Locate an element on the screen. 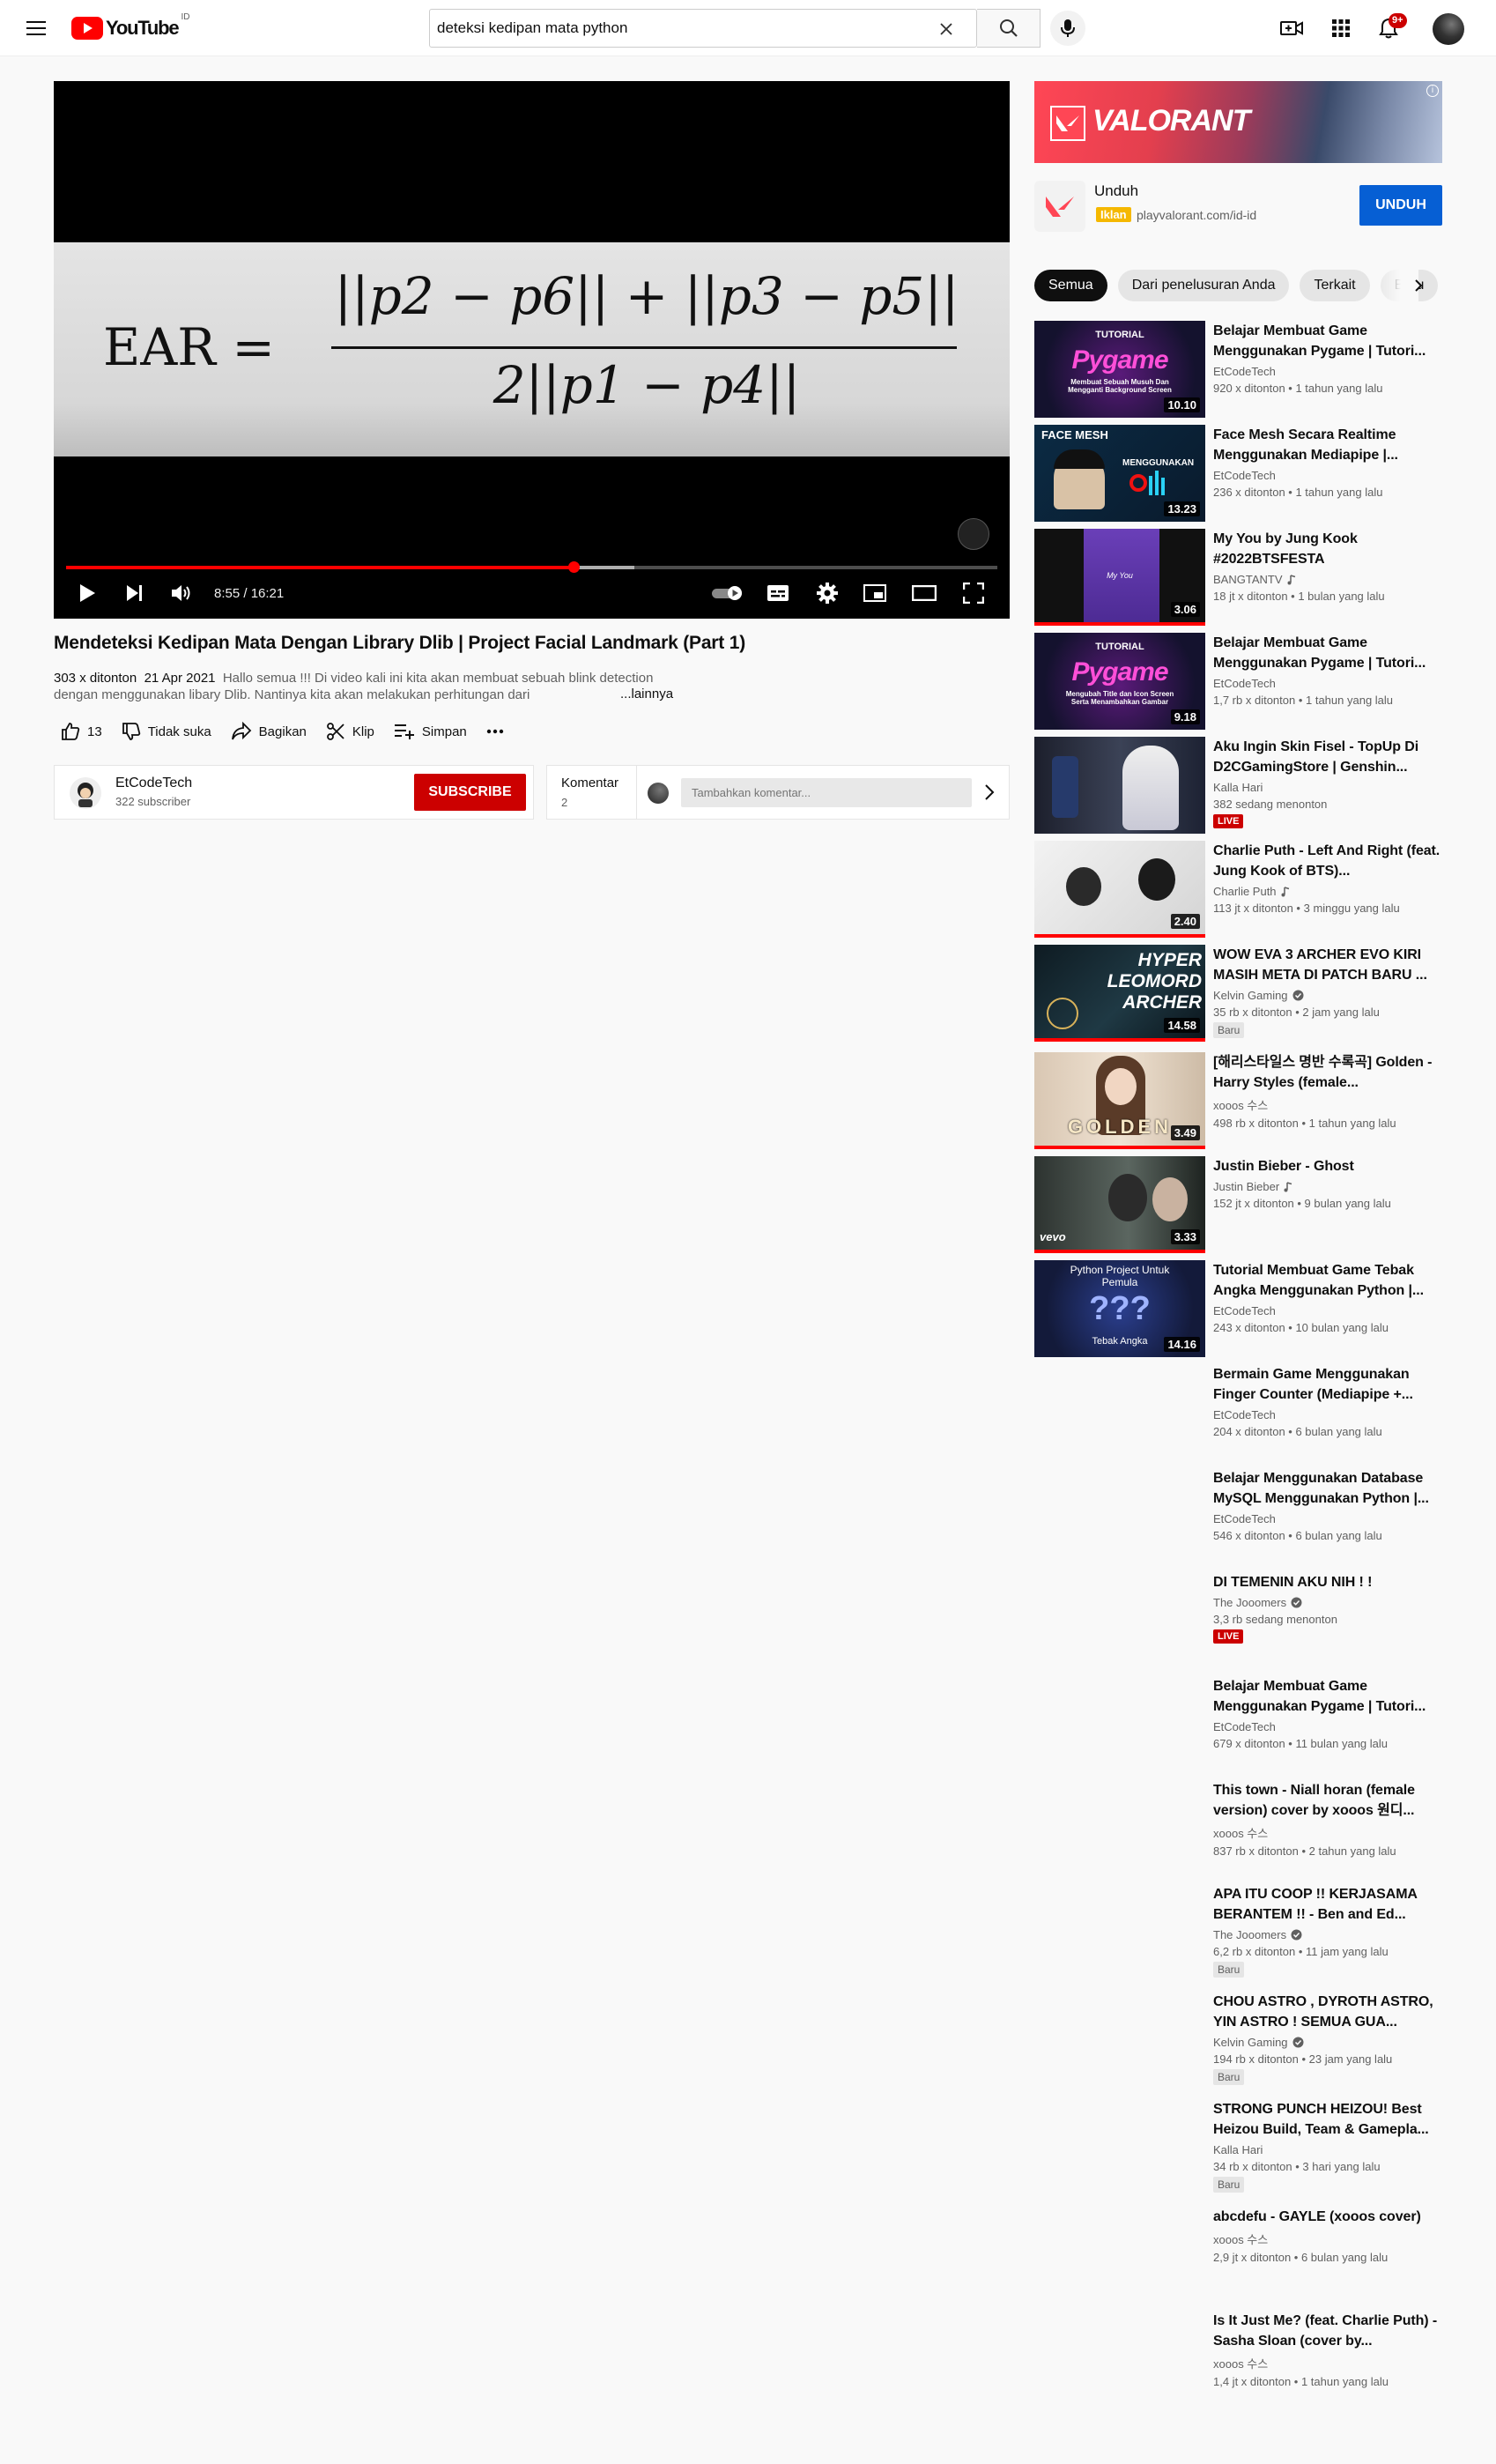 This screenshot has height=2464, width=1496. show-more-link: ...lainnya is located at coordinates (641, 694).